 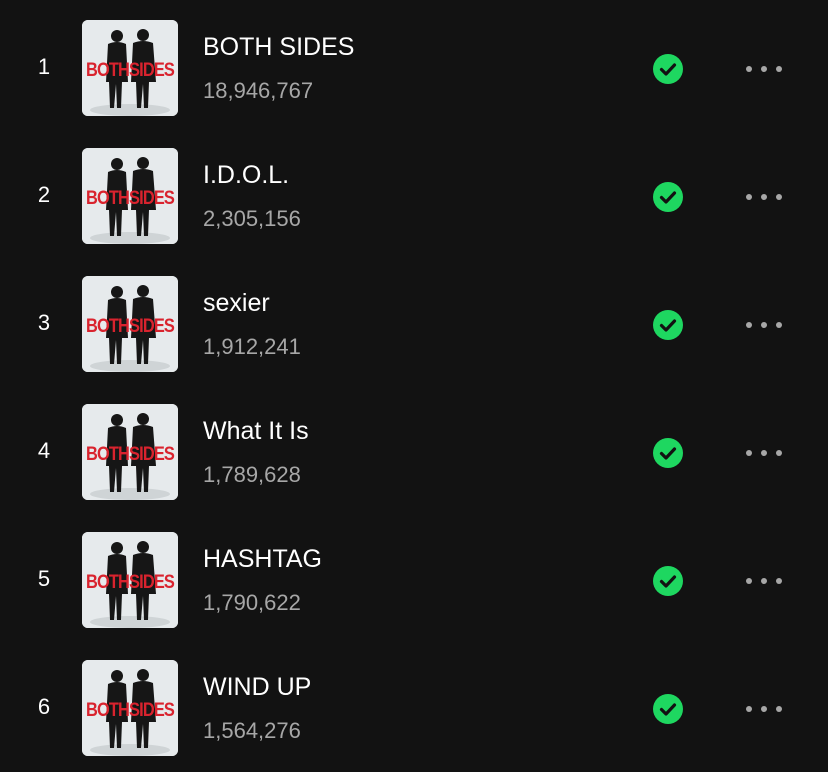 What do you see at coordinates (252, 730) in the screenshot?
I see `track-play-count: 1,564,276` at bounding box center [252, 730].